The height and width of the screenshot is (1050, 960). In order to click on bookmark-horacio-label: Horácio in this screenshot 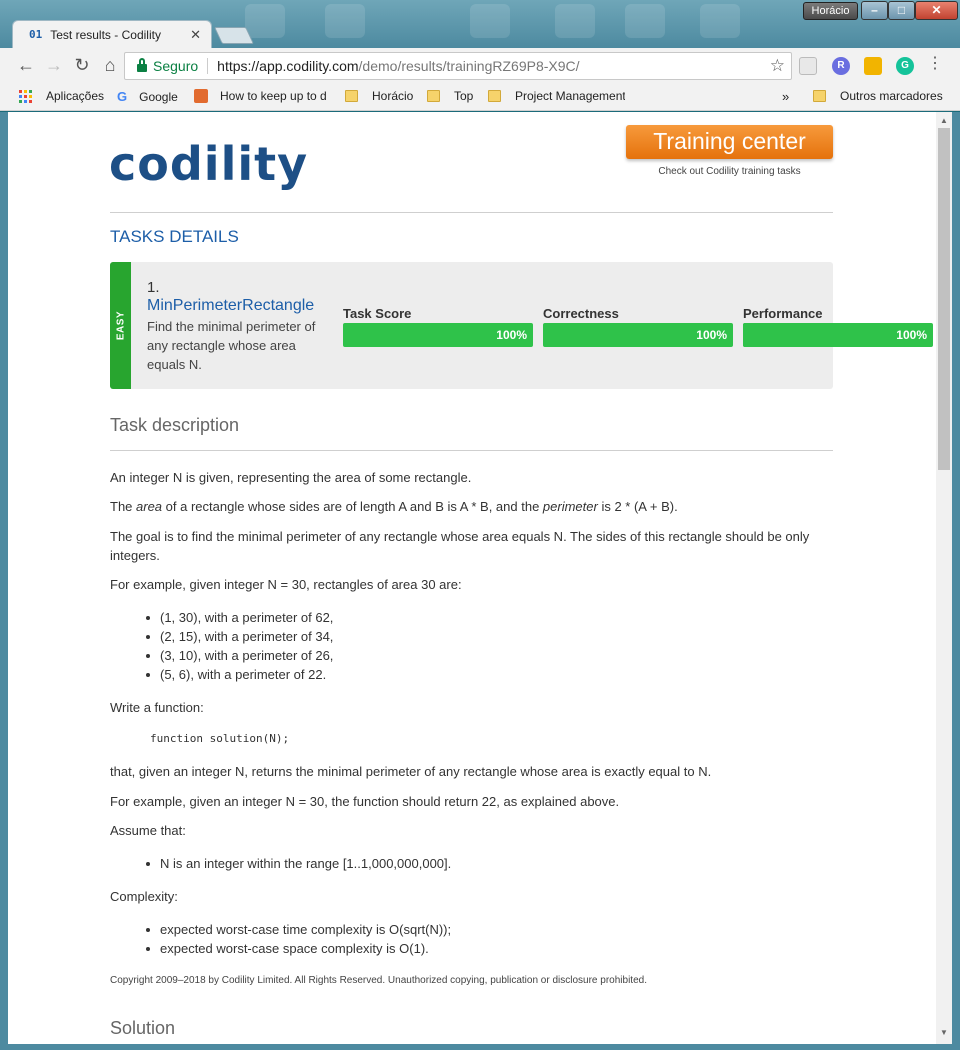, I will do `click(393, 96)`.